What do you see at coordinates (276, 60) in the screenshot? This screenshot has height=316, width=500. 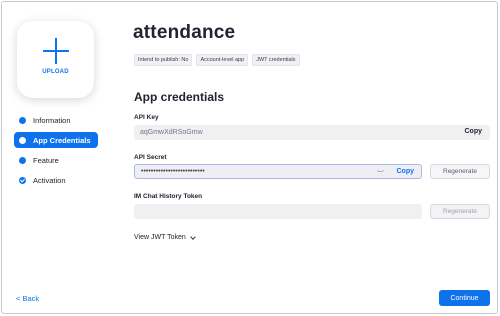 I see `tag-credential-type: JWT credentials` at bounding box center [276, 60].